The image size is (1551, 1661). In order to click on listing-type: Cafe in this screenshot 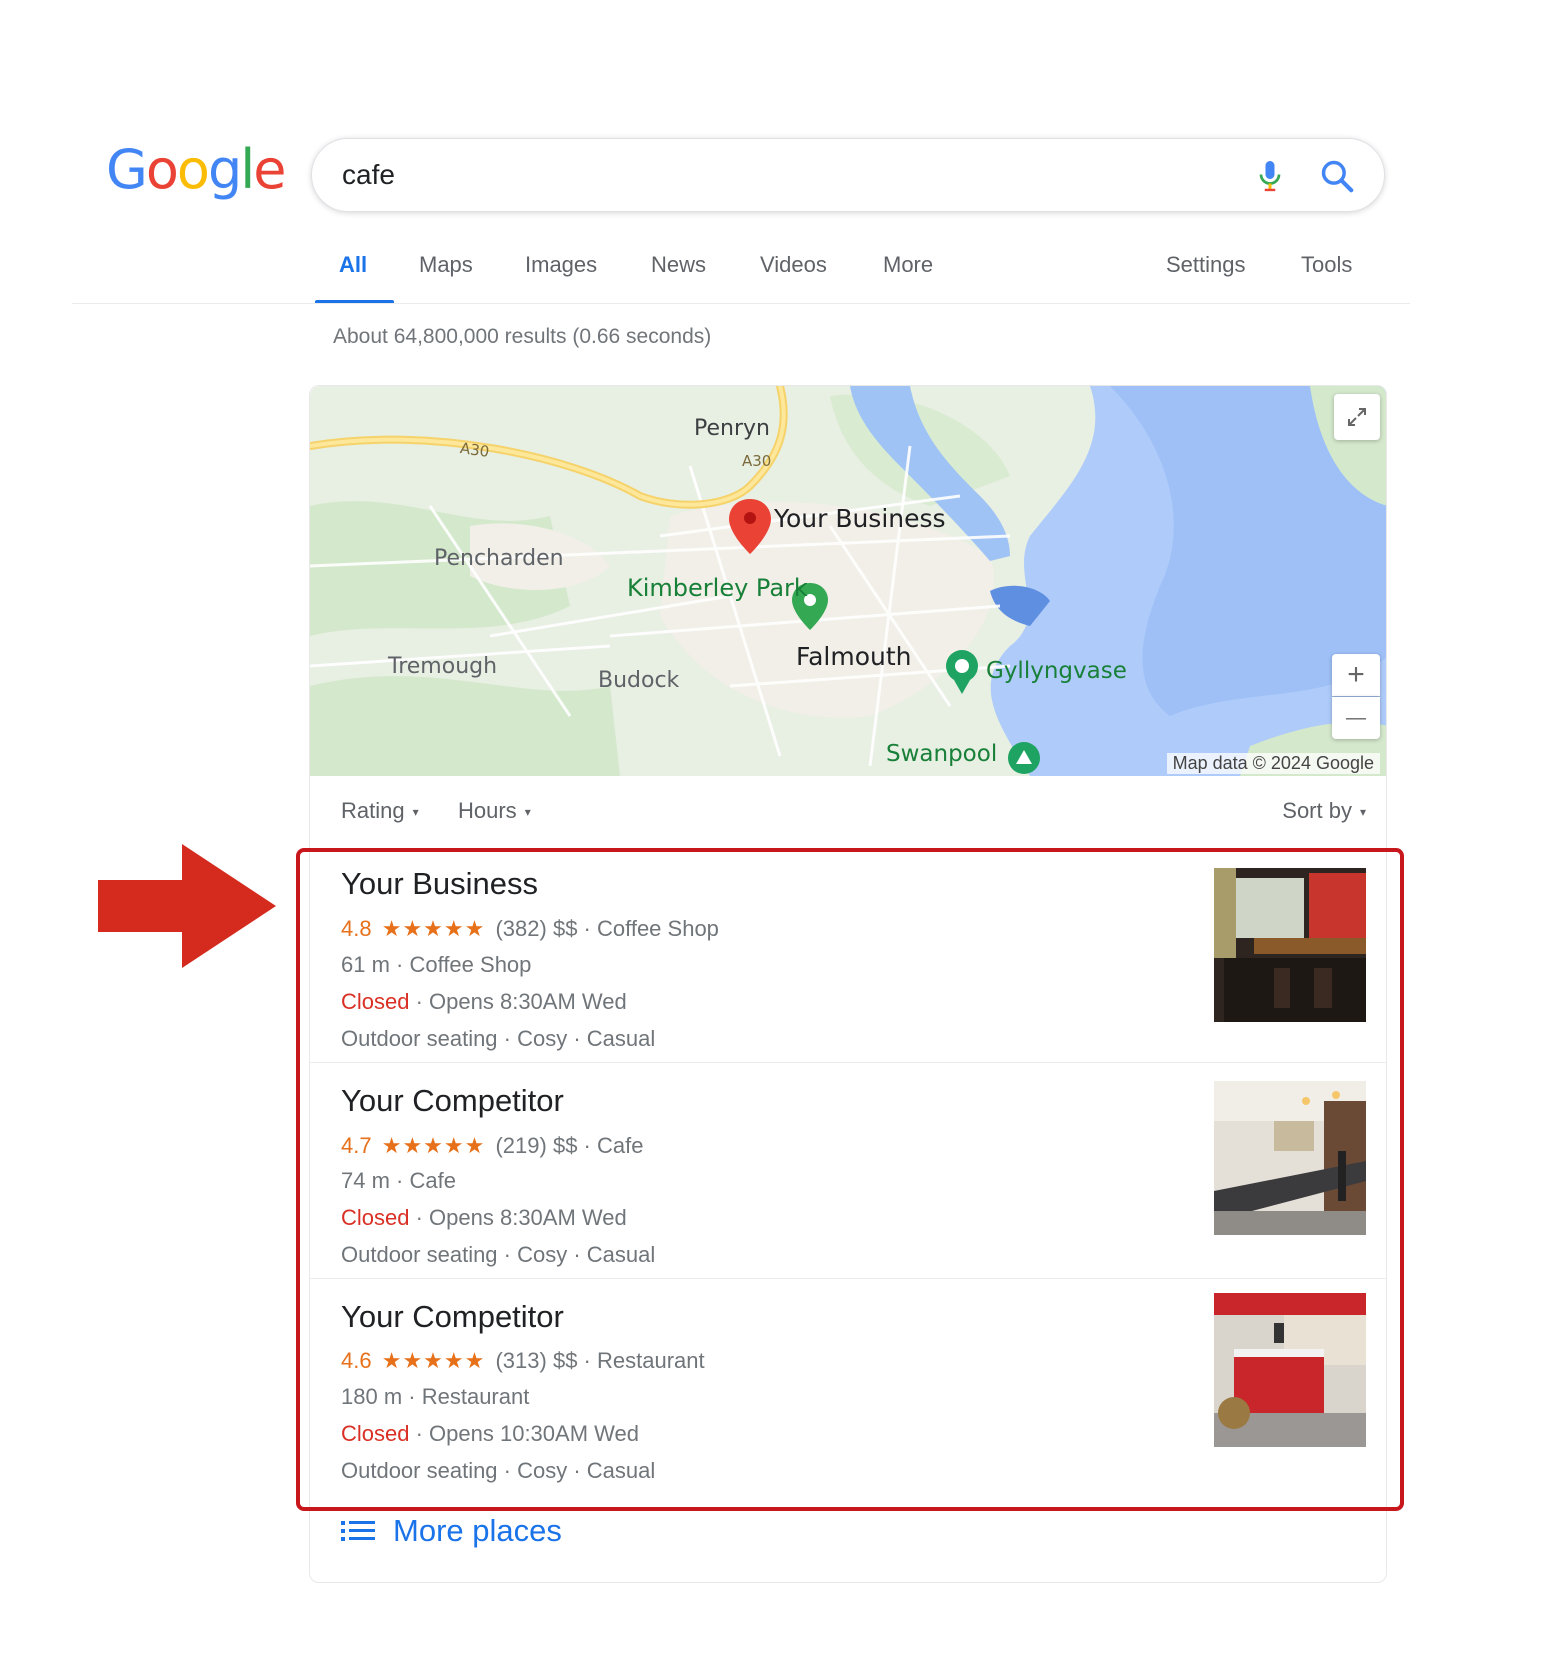, I will do `click(432, 1180)`.